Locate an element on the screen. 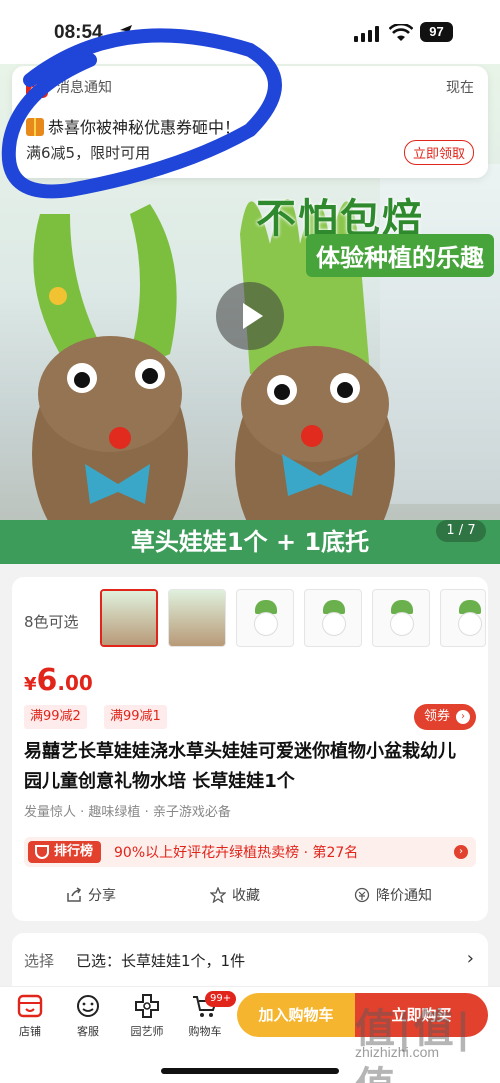 The width and height of the screenshot is (500, 1083). price-alert-button: 降价通知 is located at coordinates (393, 895).